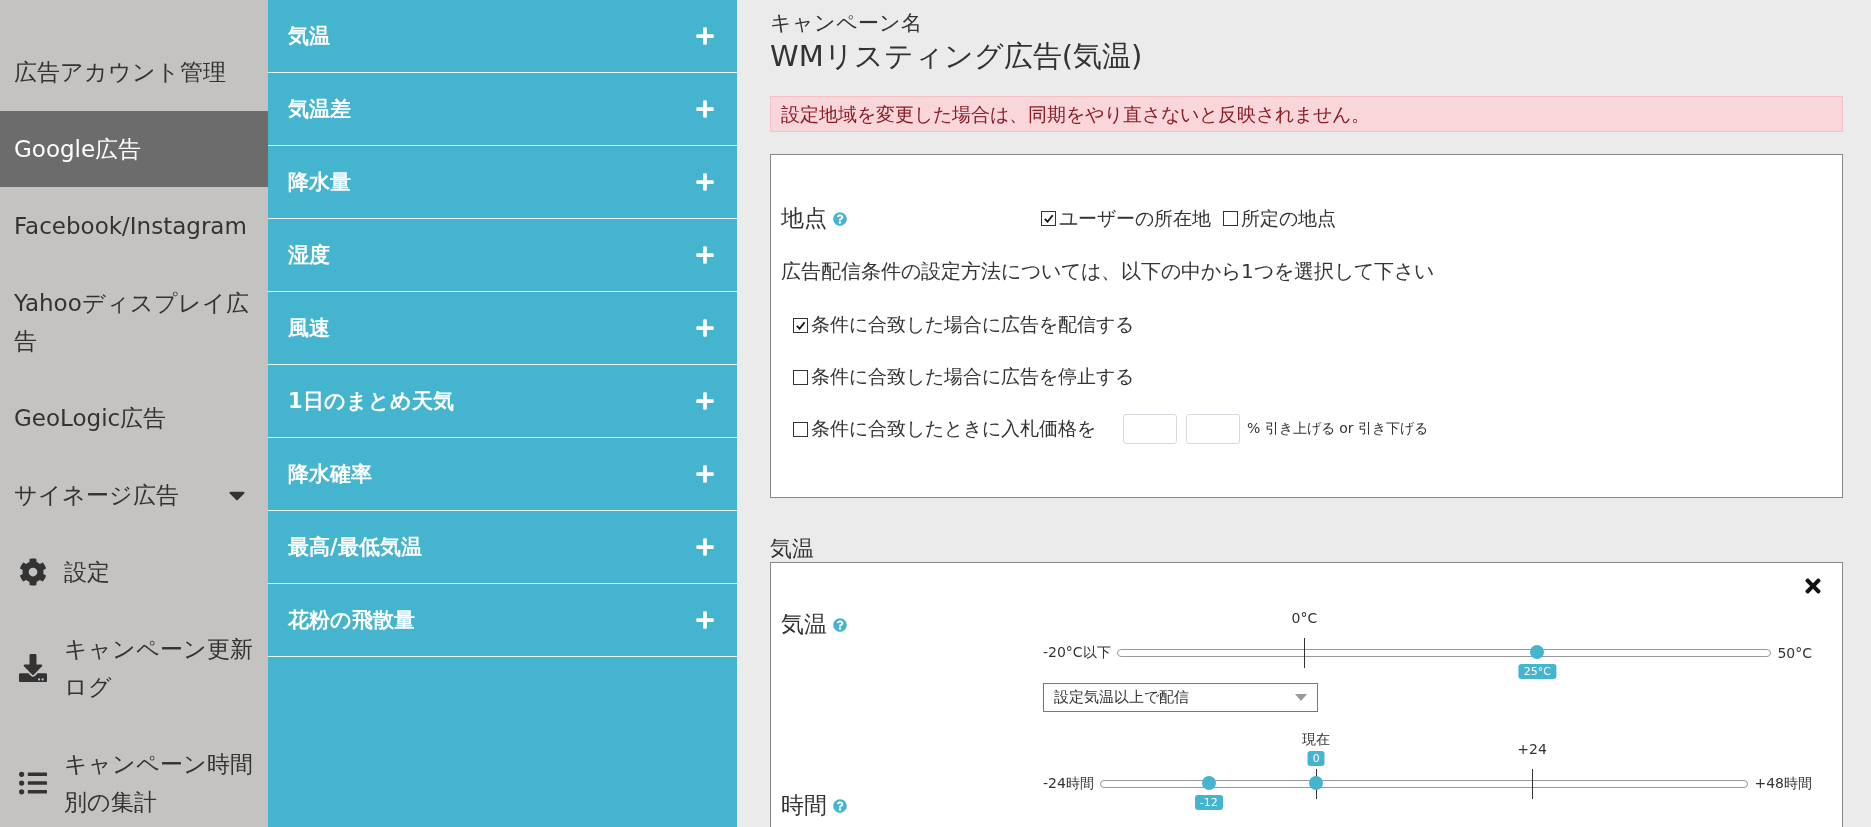 This screenshot has width=1871, height=827. Describe the element at coordinates (134, 322) in the screenshot. I see `sidebar-item: Yahooディスプレイ広告` at that location.